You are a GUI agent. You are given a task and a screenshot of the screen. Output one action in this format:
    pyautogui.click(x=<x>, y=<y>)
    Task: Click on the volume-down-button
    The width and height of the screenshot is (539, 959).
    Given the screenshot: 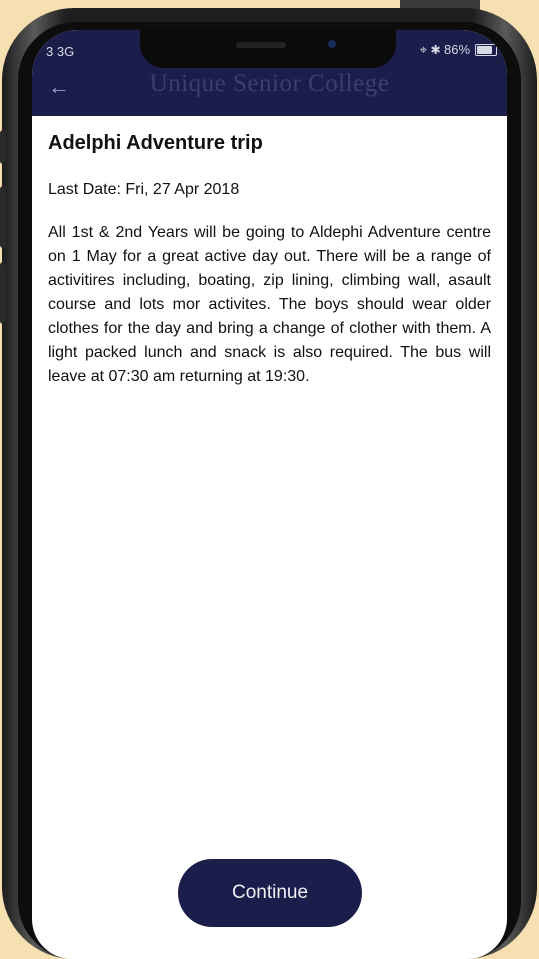 What is the action you would take?
    pyautogui.click(x=3, y=293)
    